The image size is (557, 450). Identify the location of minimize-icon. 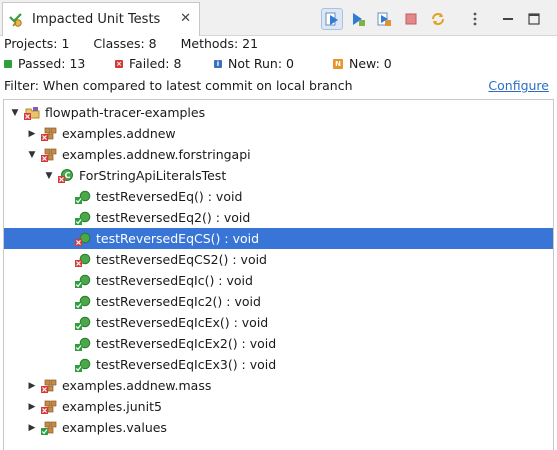
(508, 19).